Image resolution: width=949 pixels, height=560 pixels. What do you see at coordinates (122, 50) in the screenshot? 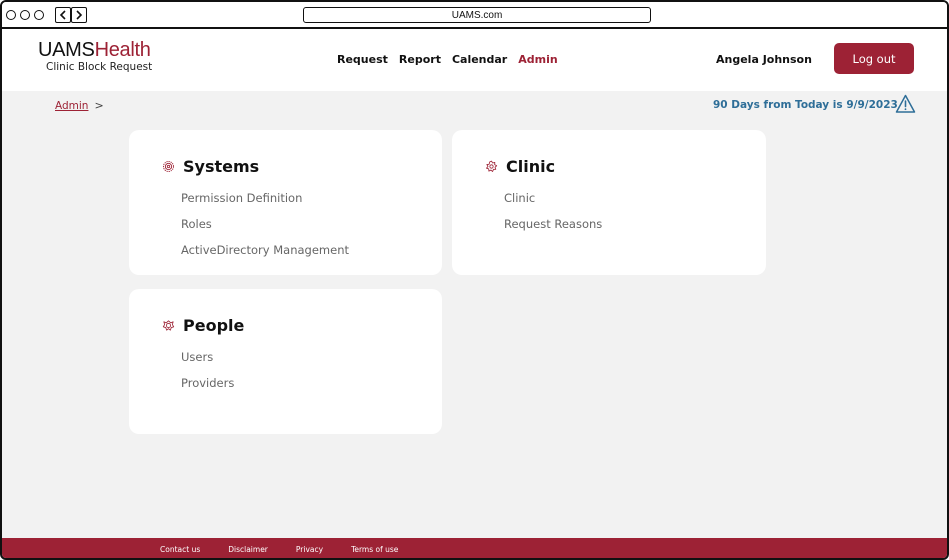
I see `logo-wordmark-health: Health` at bounding box center [122, 50].